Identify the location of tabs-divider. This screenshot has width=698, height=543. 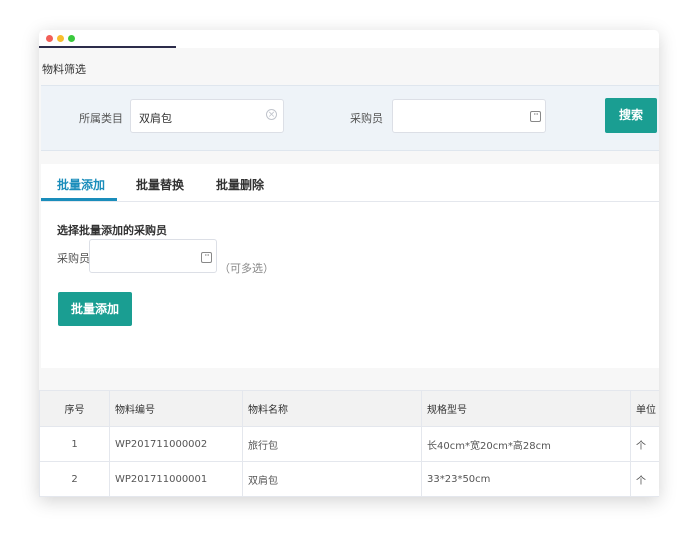
(350, 201).